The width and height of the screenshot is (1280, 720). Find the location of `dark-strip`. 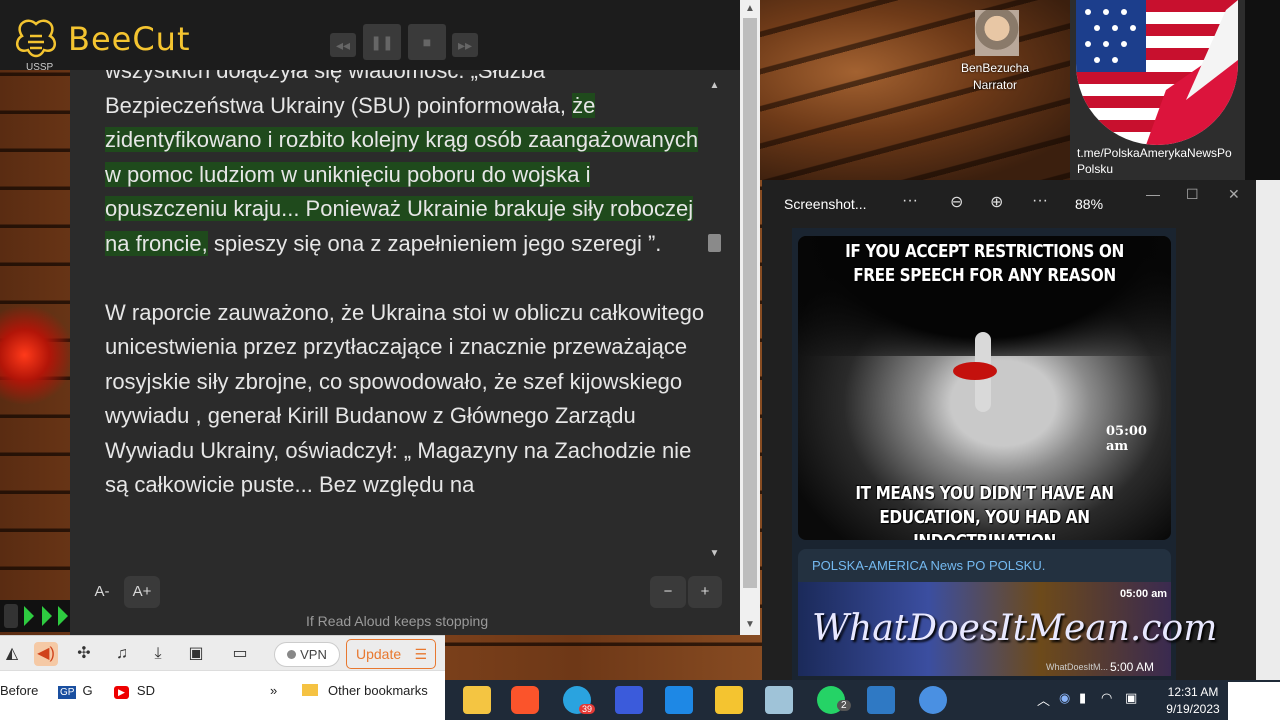

dark-strip is located at coordinates (1262, 90).